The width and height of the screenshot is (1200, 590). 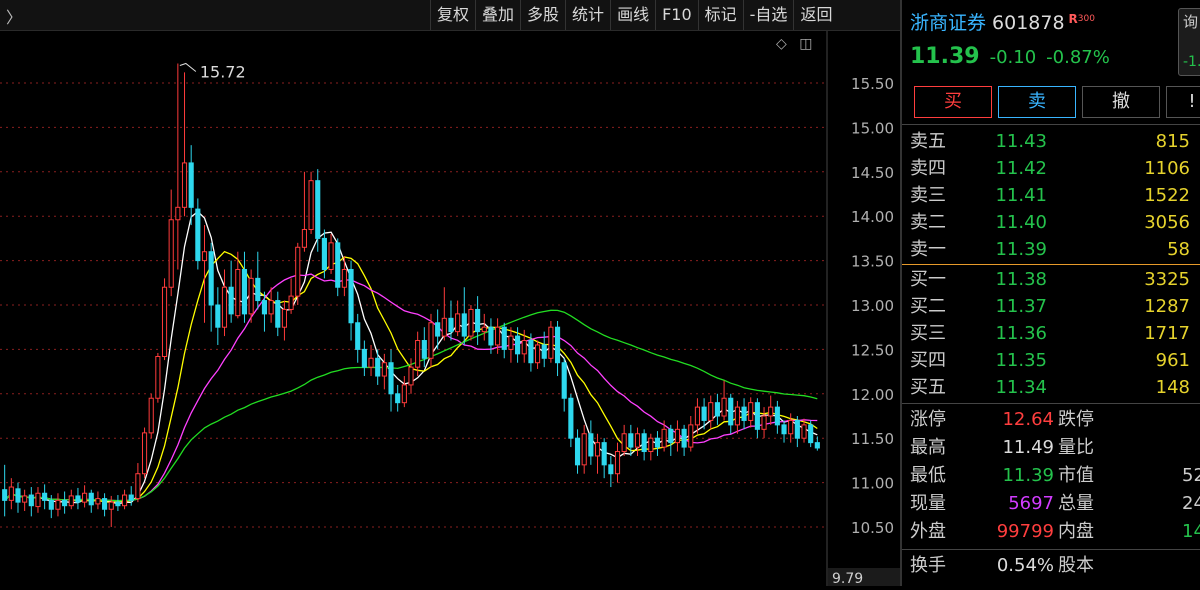 I want to click on cancel-order-button: 撤, so click(x=1121, y=102).